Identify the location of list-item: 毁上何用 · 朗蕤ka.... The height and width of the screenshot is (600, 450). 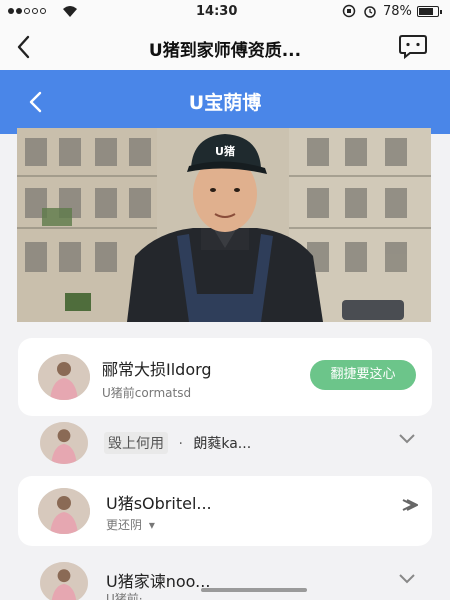
(225, 445).